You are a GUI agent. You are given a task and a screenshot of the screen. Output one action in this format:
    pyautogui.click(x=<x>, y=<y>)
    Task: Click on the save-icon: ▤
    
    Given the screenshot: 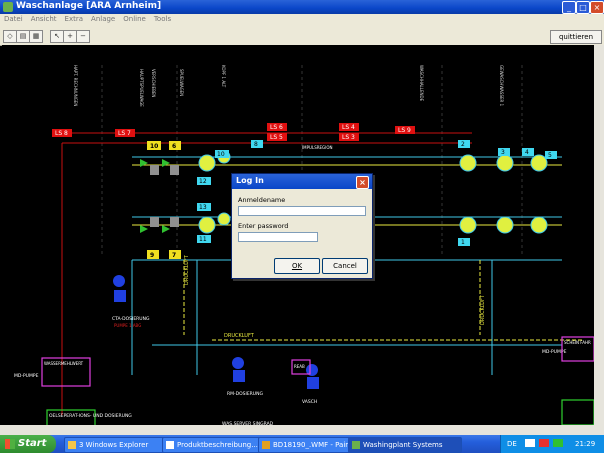 What is the action you would take?
    pyautogui.click(x=23, y=36)
    